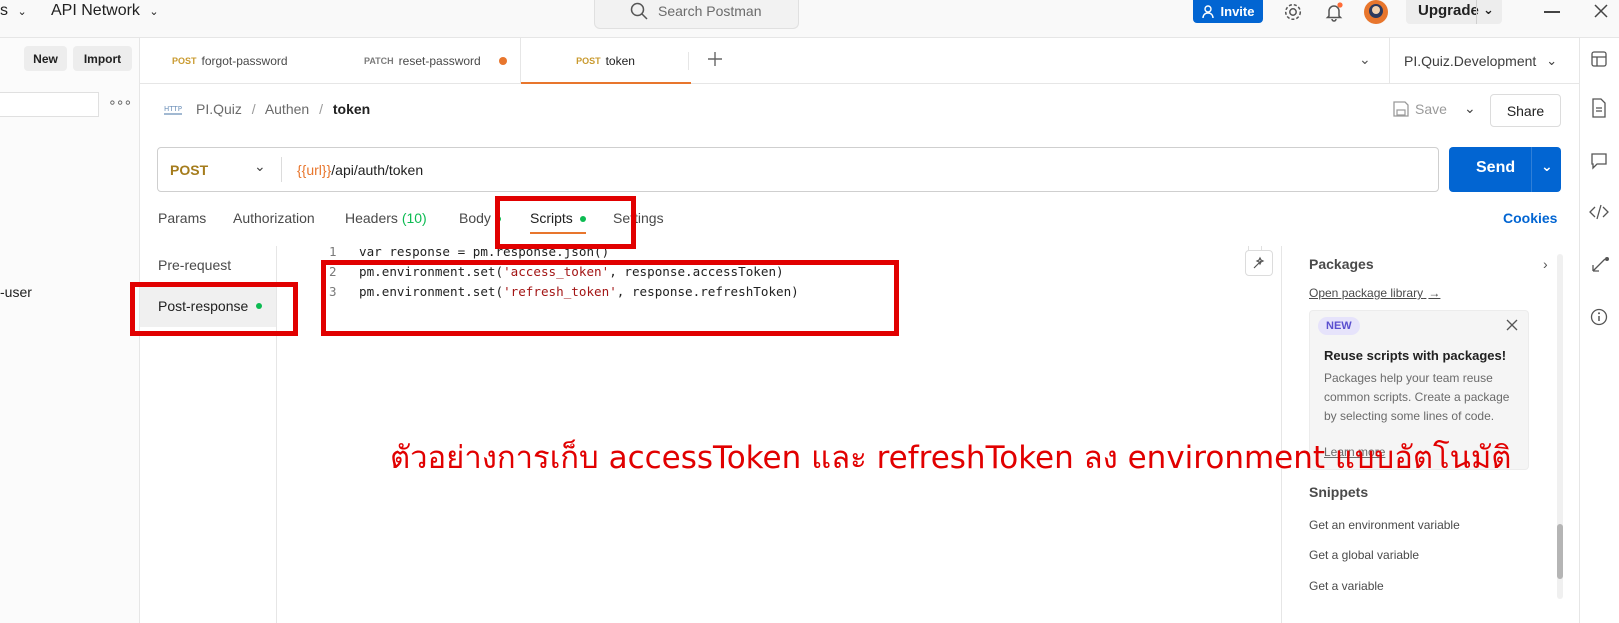  I want to click on import-label: Import, so click(102, 58).